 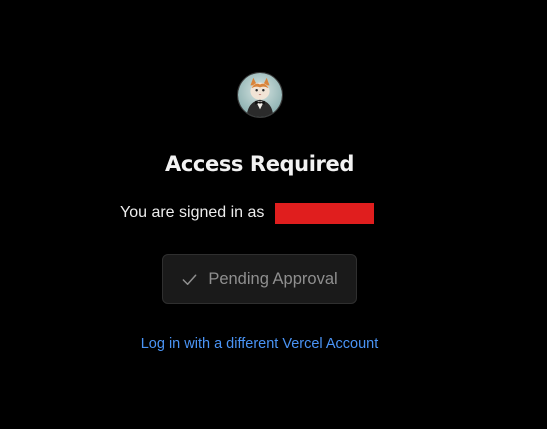 I want to click on pending-approval-button: Pending Approval, so click(x=259, y=279).